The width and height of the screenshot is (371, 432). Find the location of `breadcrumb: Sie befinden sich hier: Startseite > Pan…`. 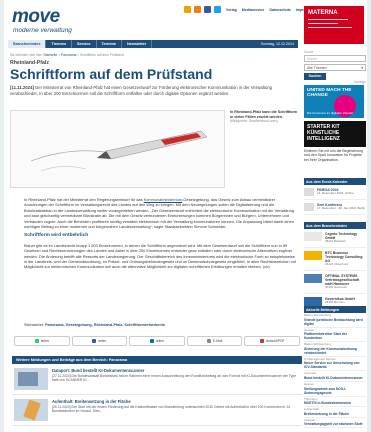

breadcrumb: Sie befinden sich hier: Startseite > Pan… is located at coordinates (67, 55).